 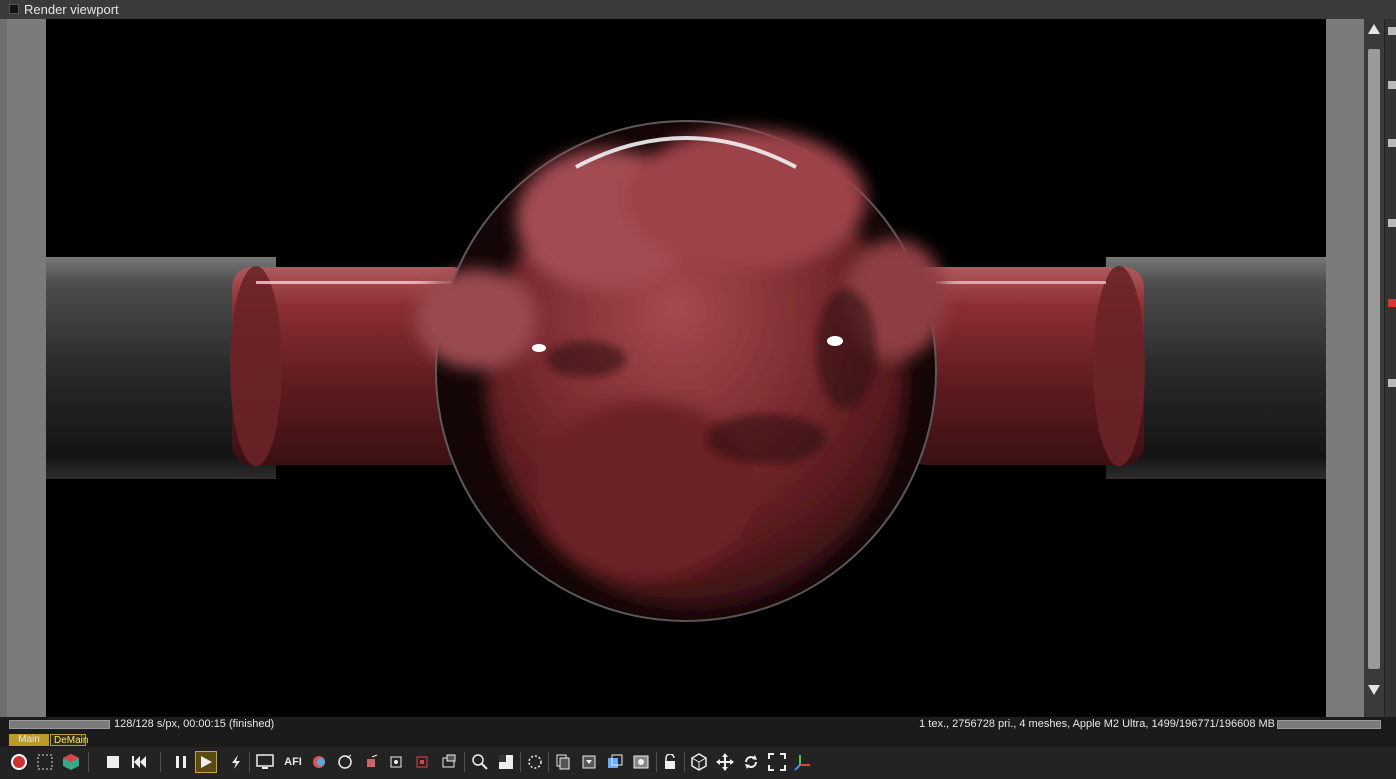 I want to click on play-icon, so click(x=206, y=762).